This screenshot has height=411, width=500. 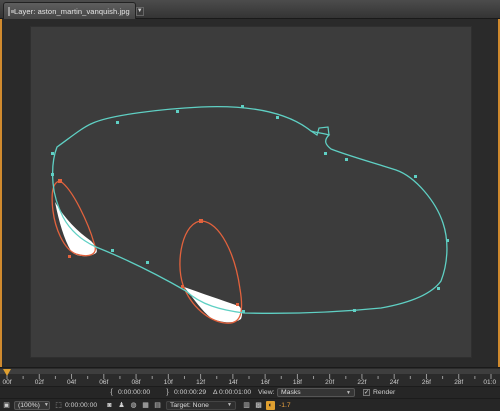 I want to click on out-point-time: 0:00:00:29, so click(x=190, y=392).